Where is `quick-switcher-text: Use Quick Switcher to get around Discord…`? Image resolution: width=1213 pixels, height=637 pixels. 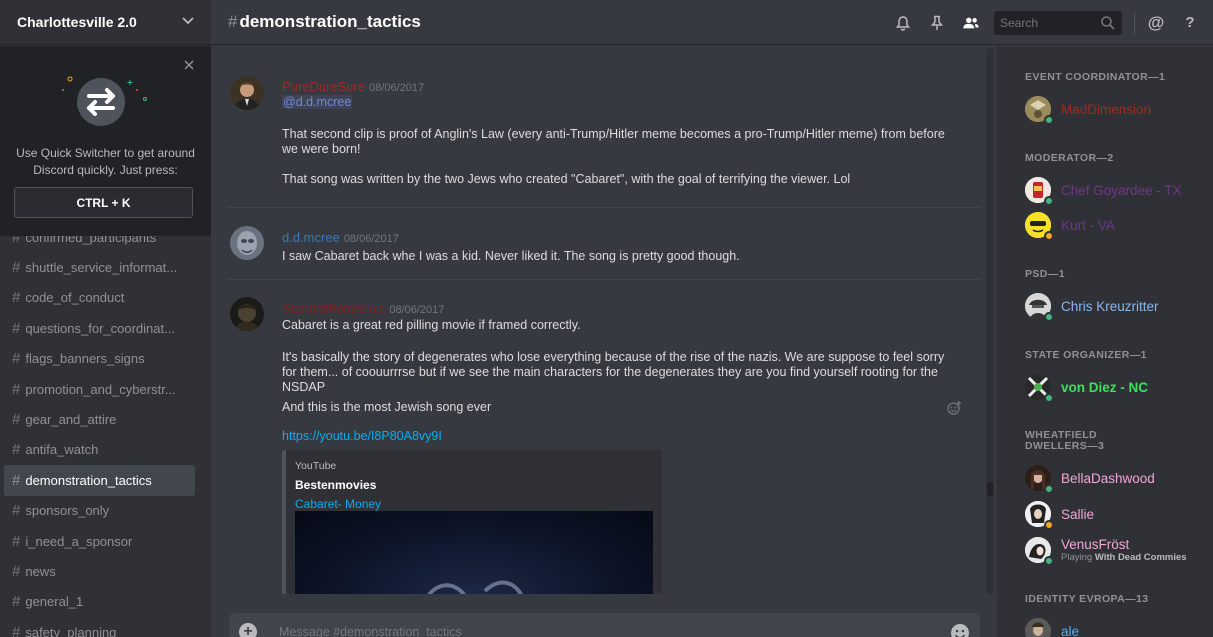 quick-switcher-text: Use Quick Switcher to get around Discord… is located at coordinates (105, 161).